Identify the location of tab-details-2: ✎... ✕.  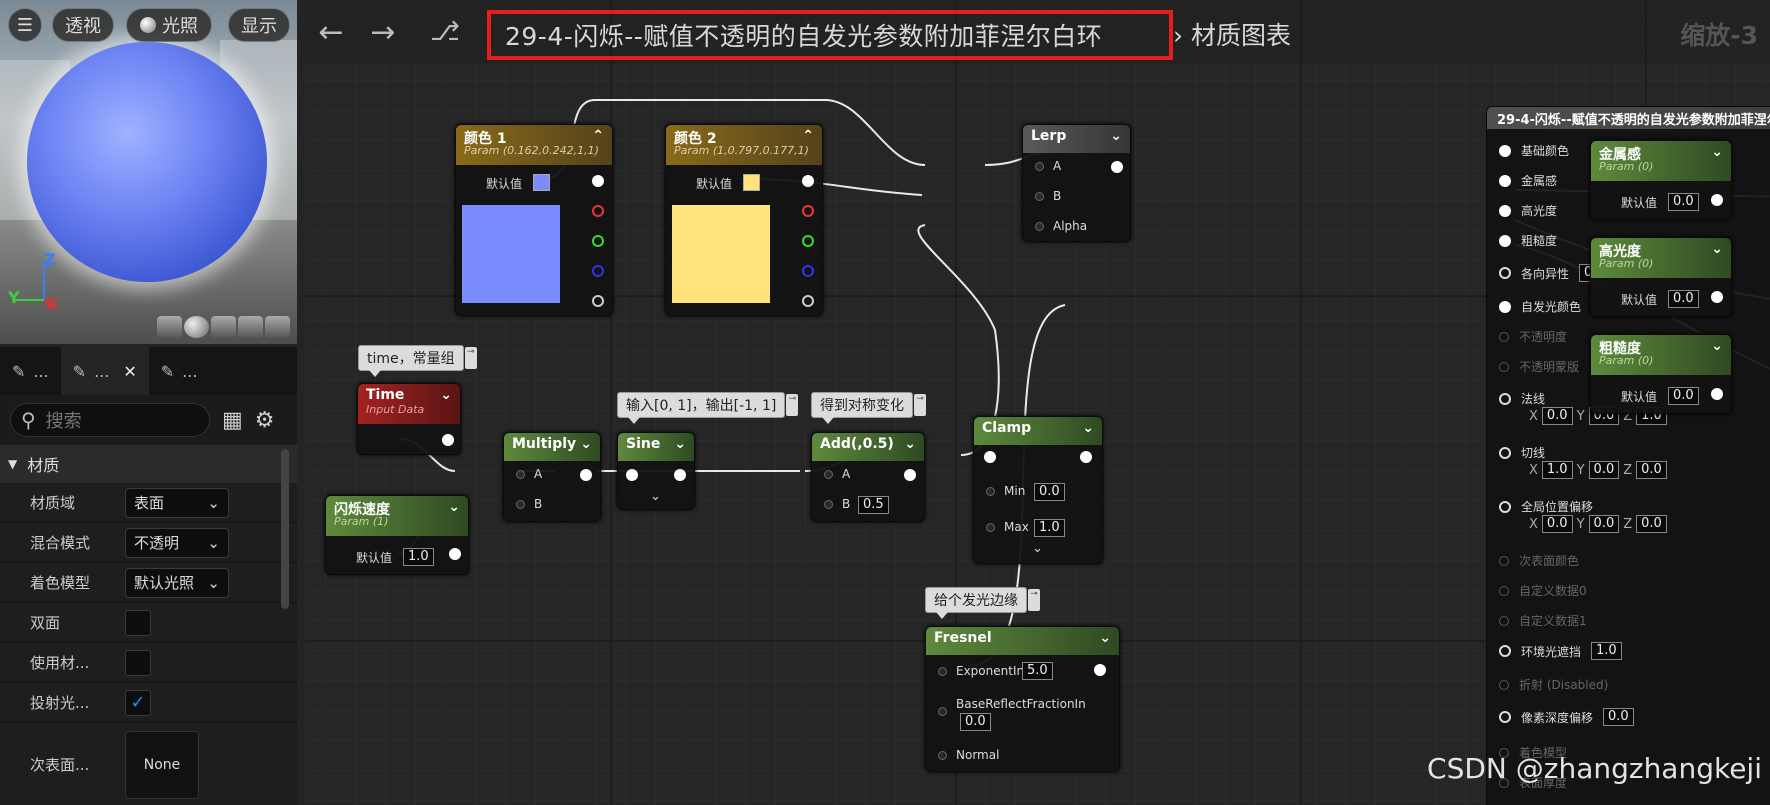
(104, 371).